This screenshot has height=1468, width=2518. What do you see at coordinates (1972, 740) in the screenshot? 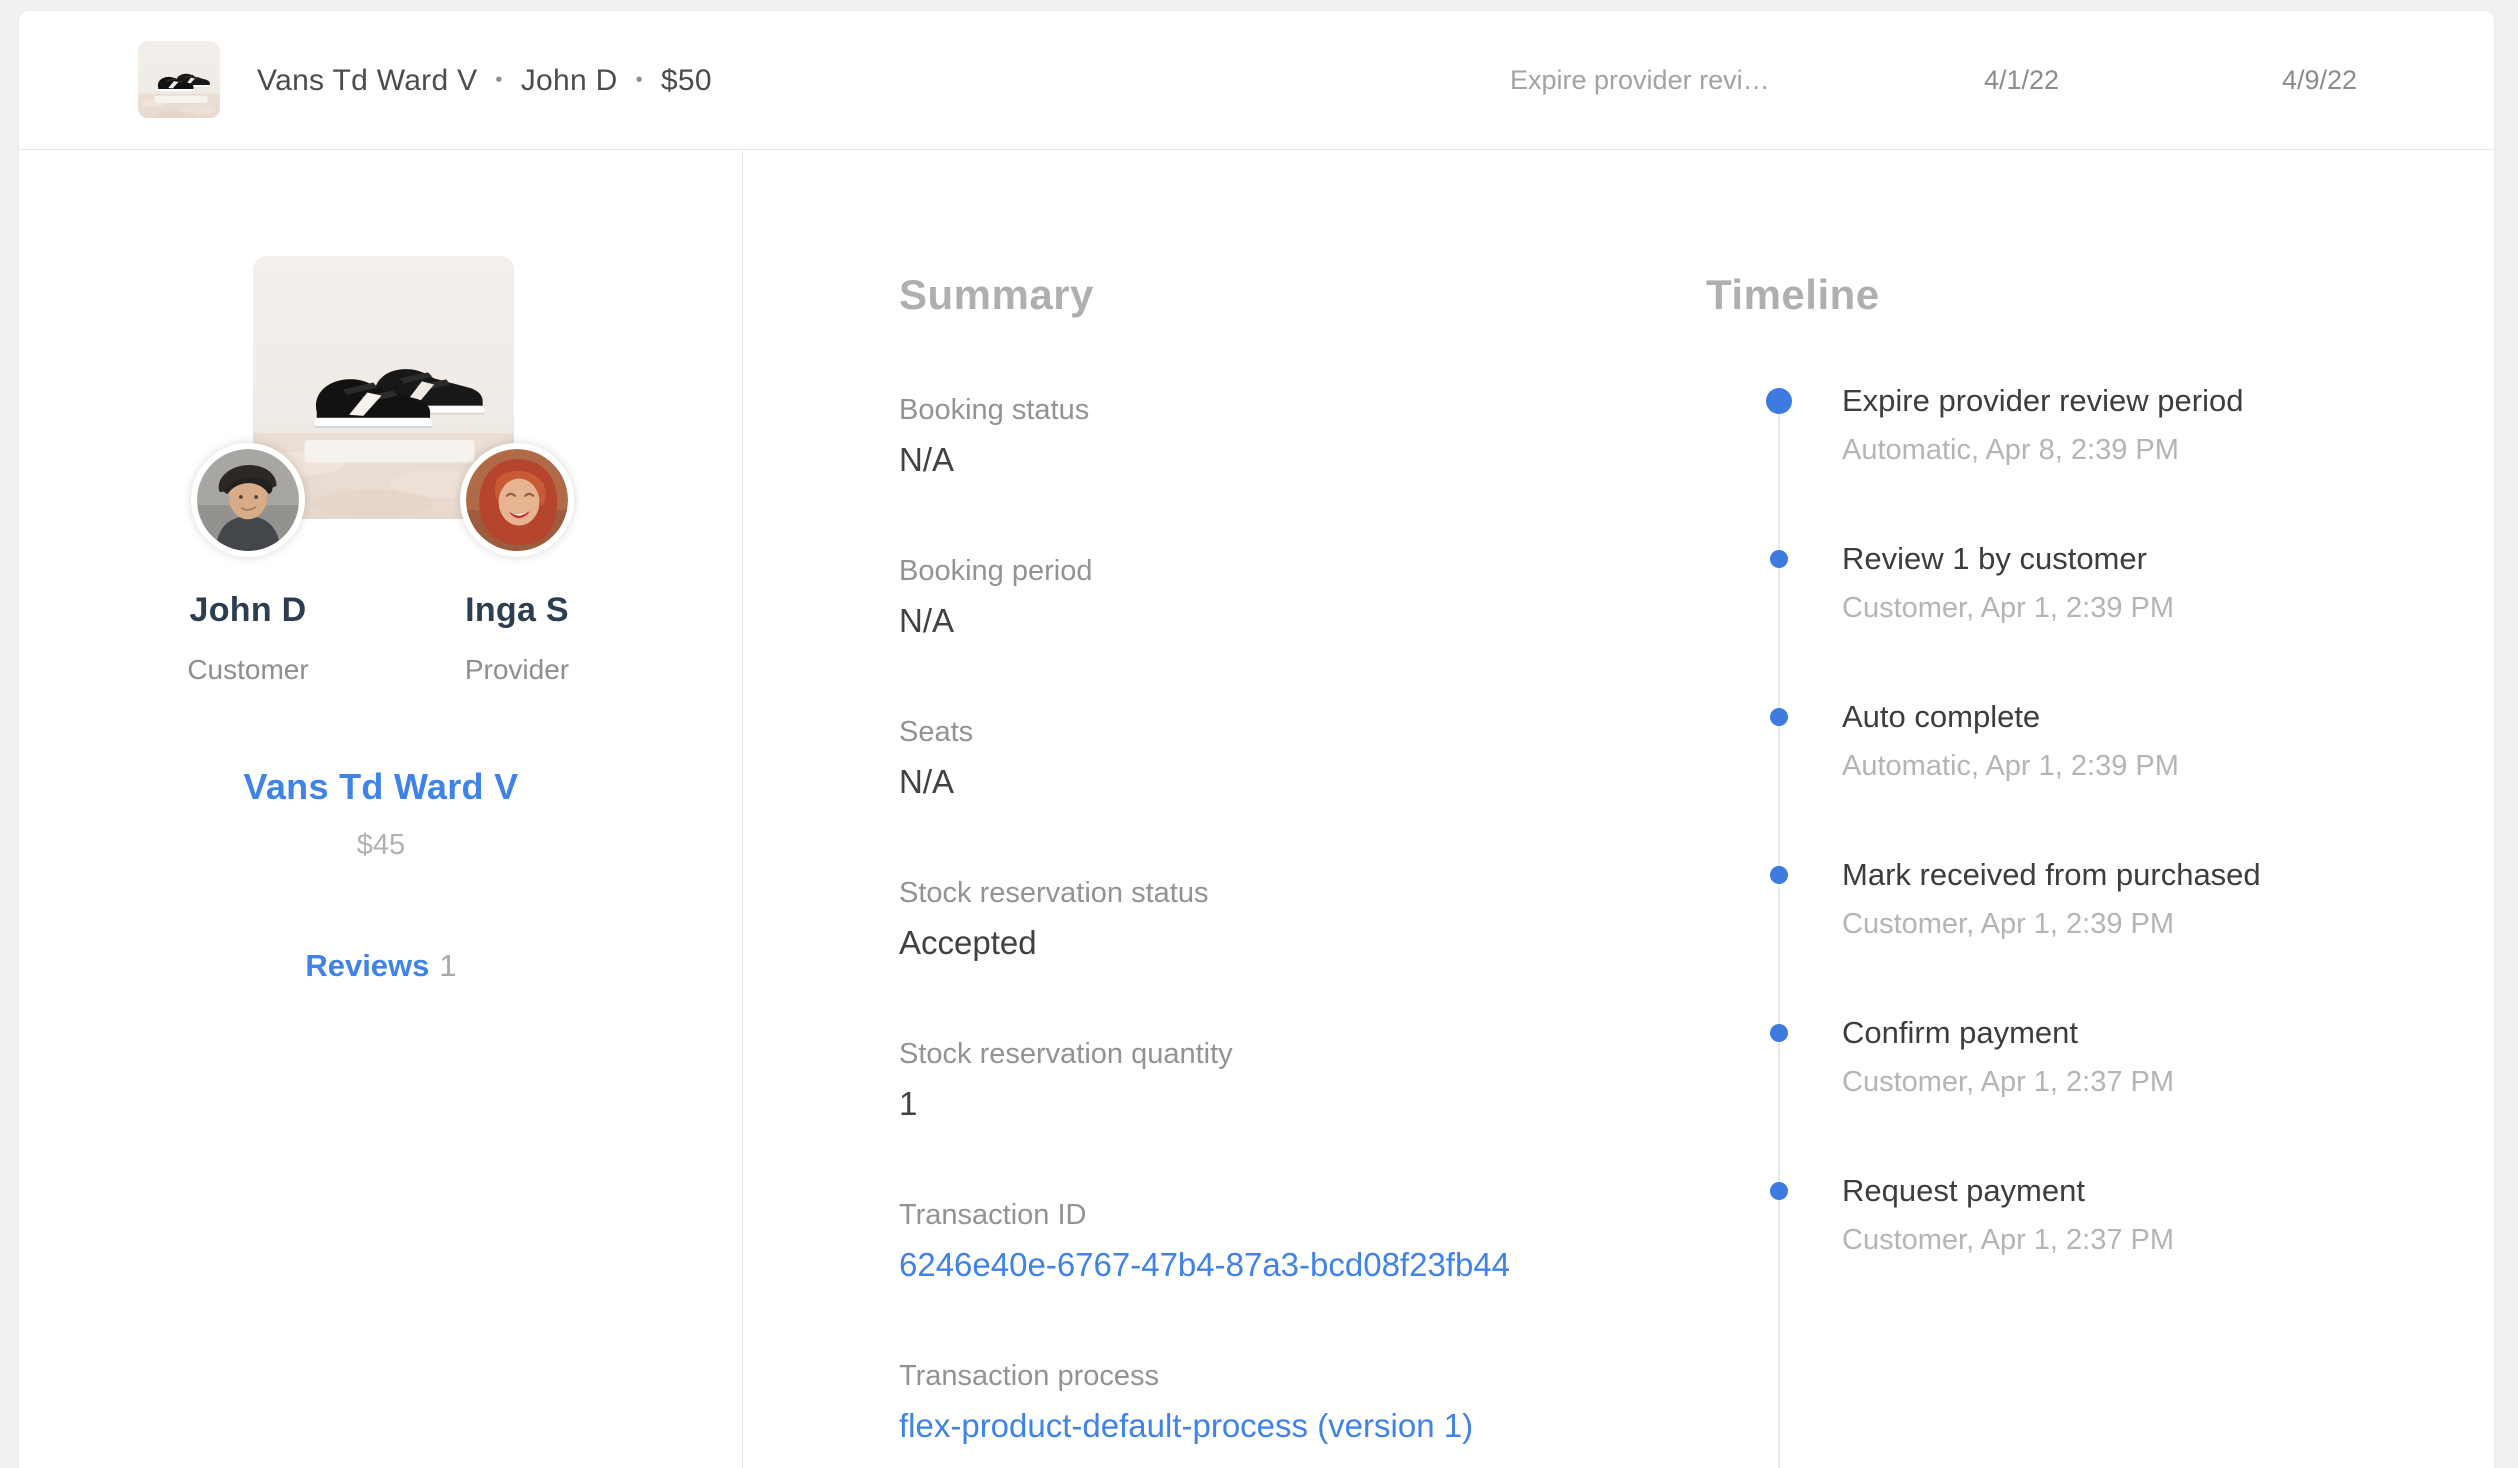
I see `timeline-event: Auto complete Automatic, Apr 1, 2:39 PM` at bounding box center [1972, 740].